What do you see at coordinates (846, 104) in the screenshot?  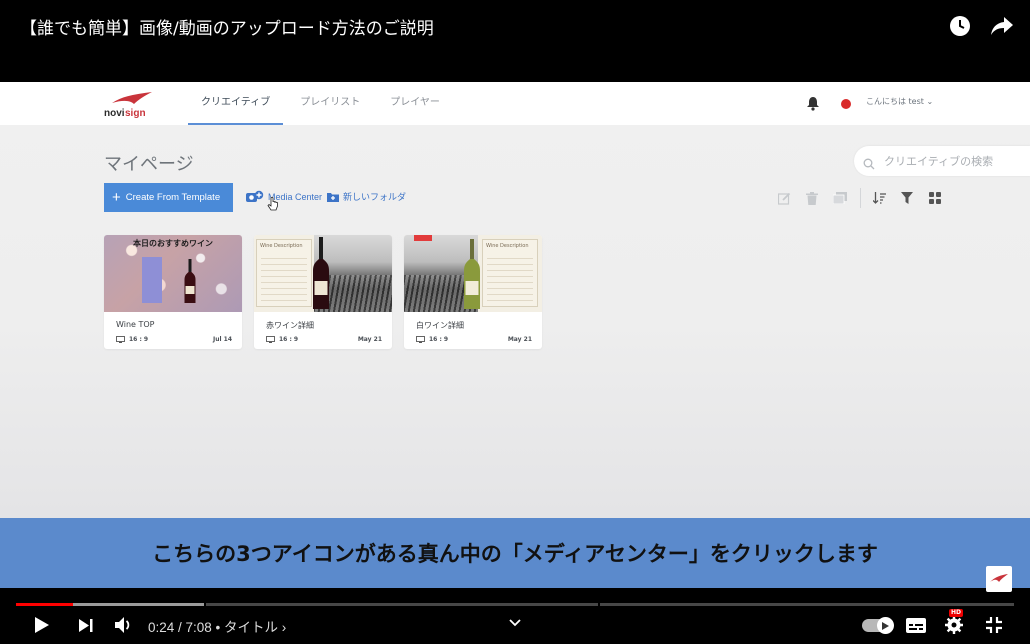 I see `status-dot` at bounding box center [846, 104].